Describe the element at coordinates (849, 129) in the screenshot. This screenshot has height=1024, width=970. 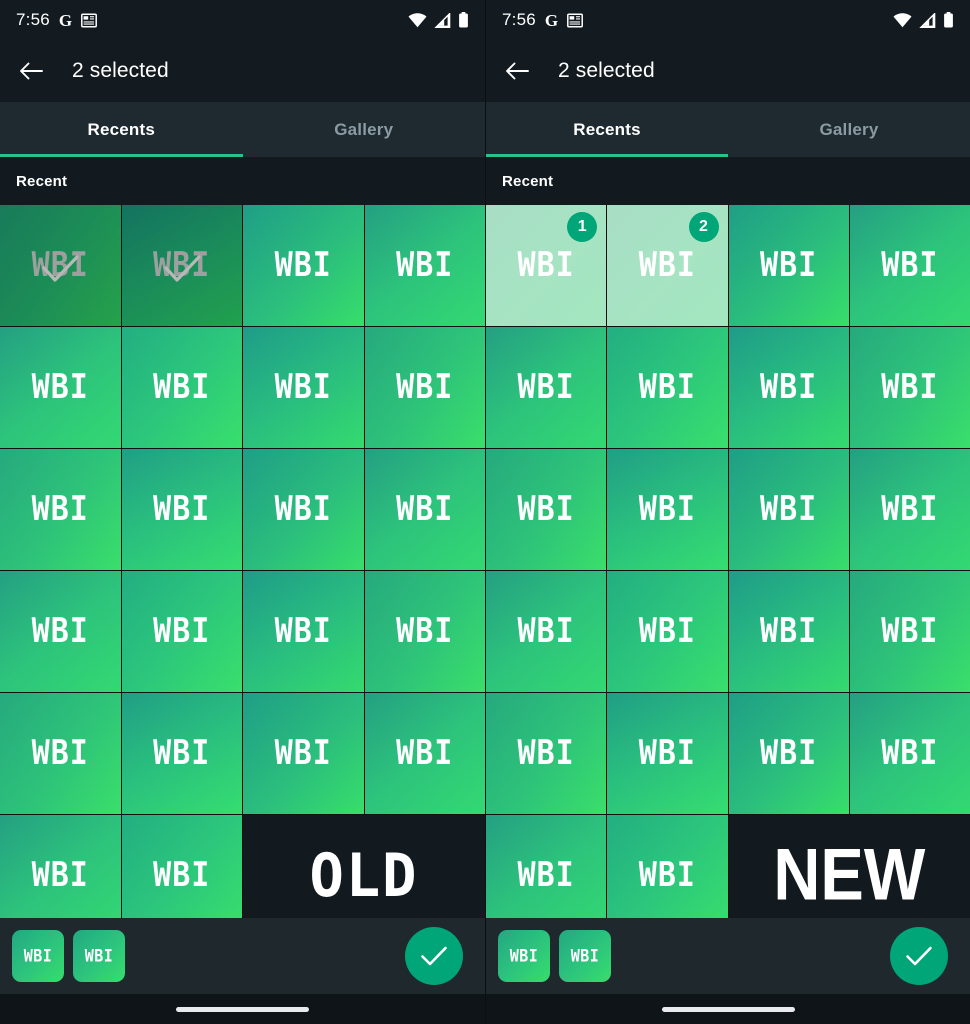
I see `tab-gallery-new: Gallery` at that location.